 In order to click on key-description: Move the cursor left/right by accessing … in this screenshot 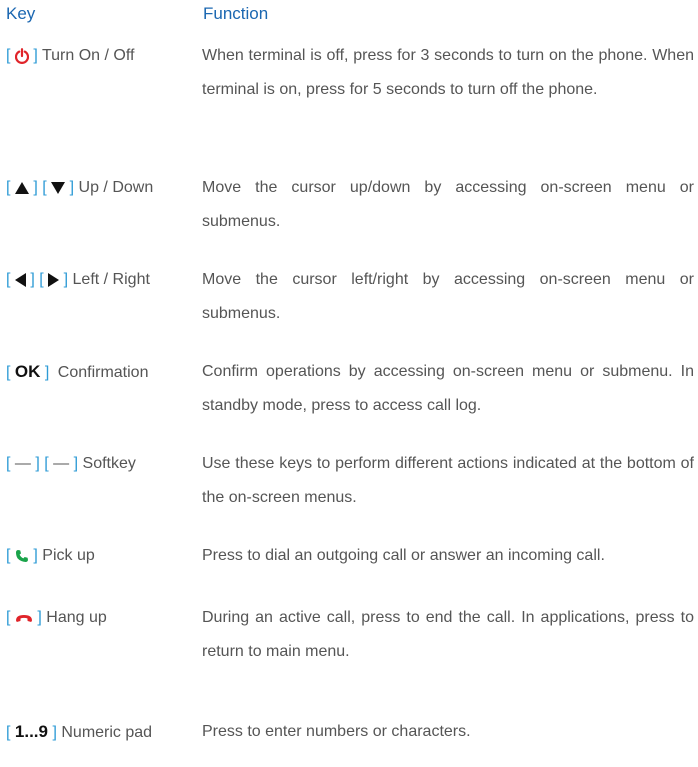, I will do `click(448, 296)`.